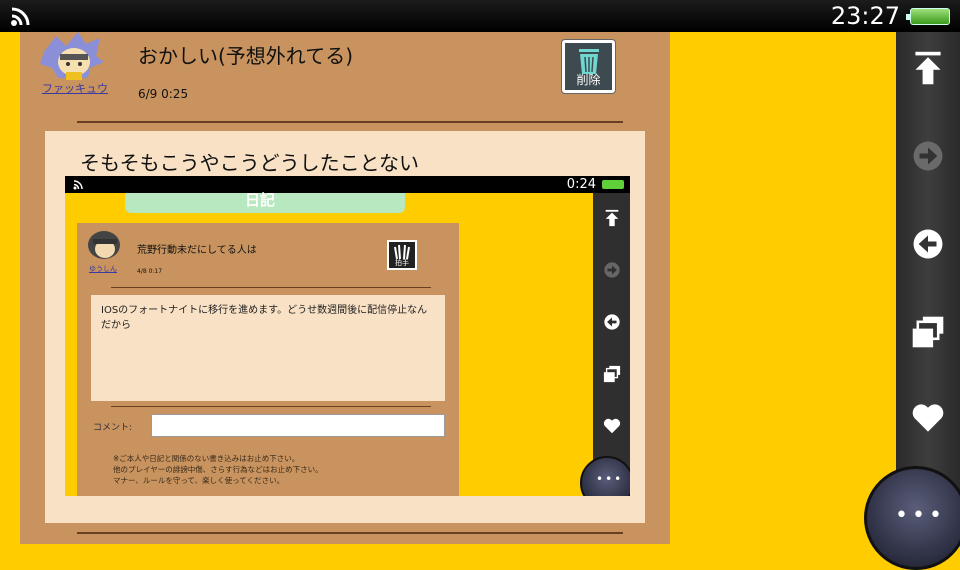 The width and height of the screenshot is (960, 570). Describe the element at coordinates (588, 80) in the screenshot. I see `delete-label: 削除` at that location.